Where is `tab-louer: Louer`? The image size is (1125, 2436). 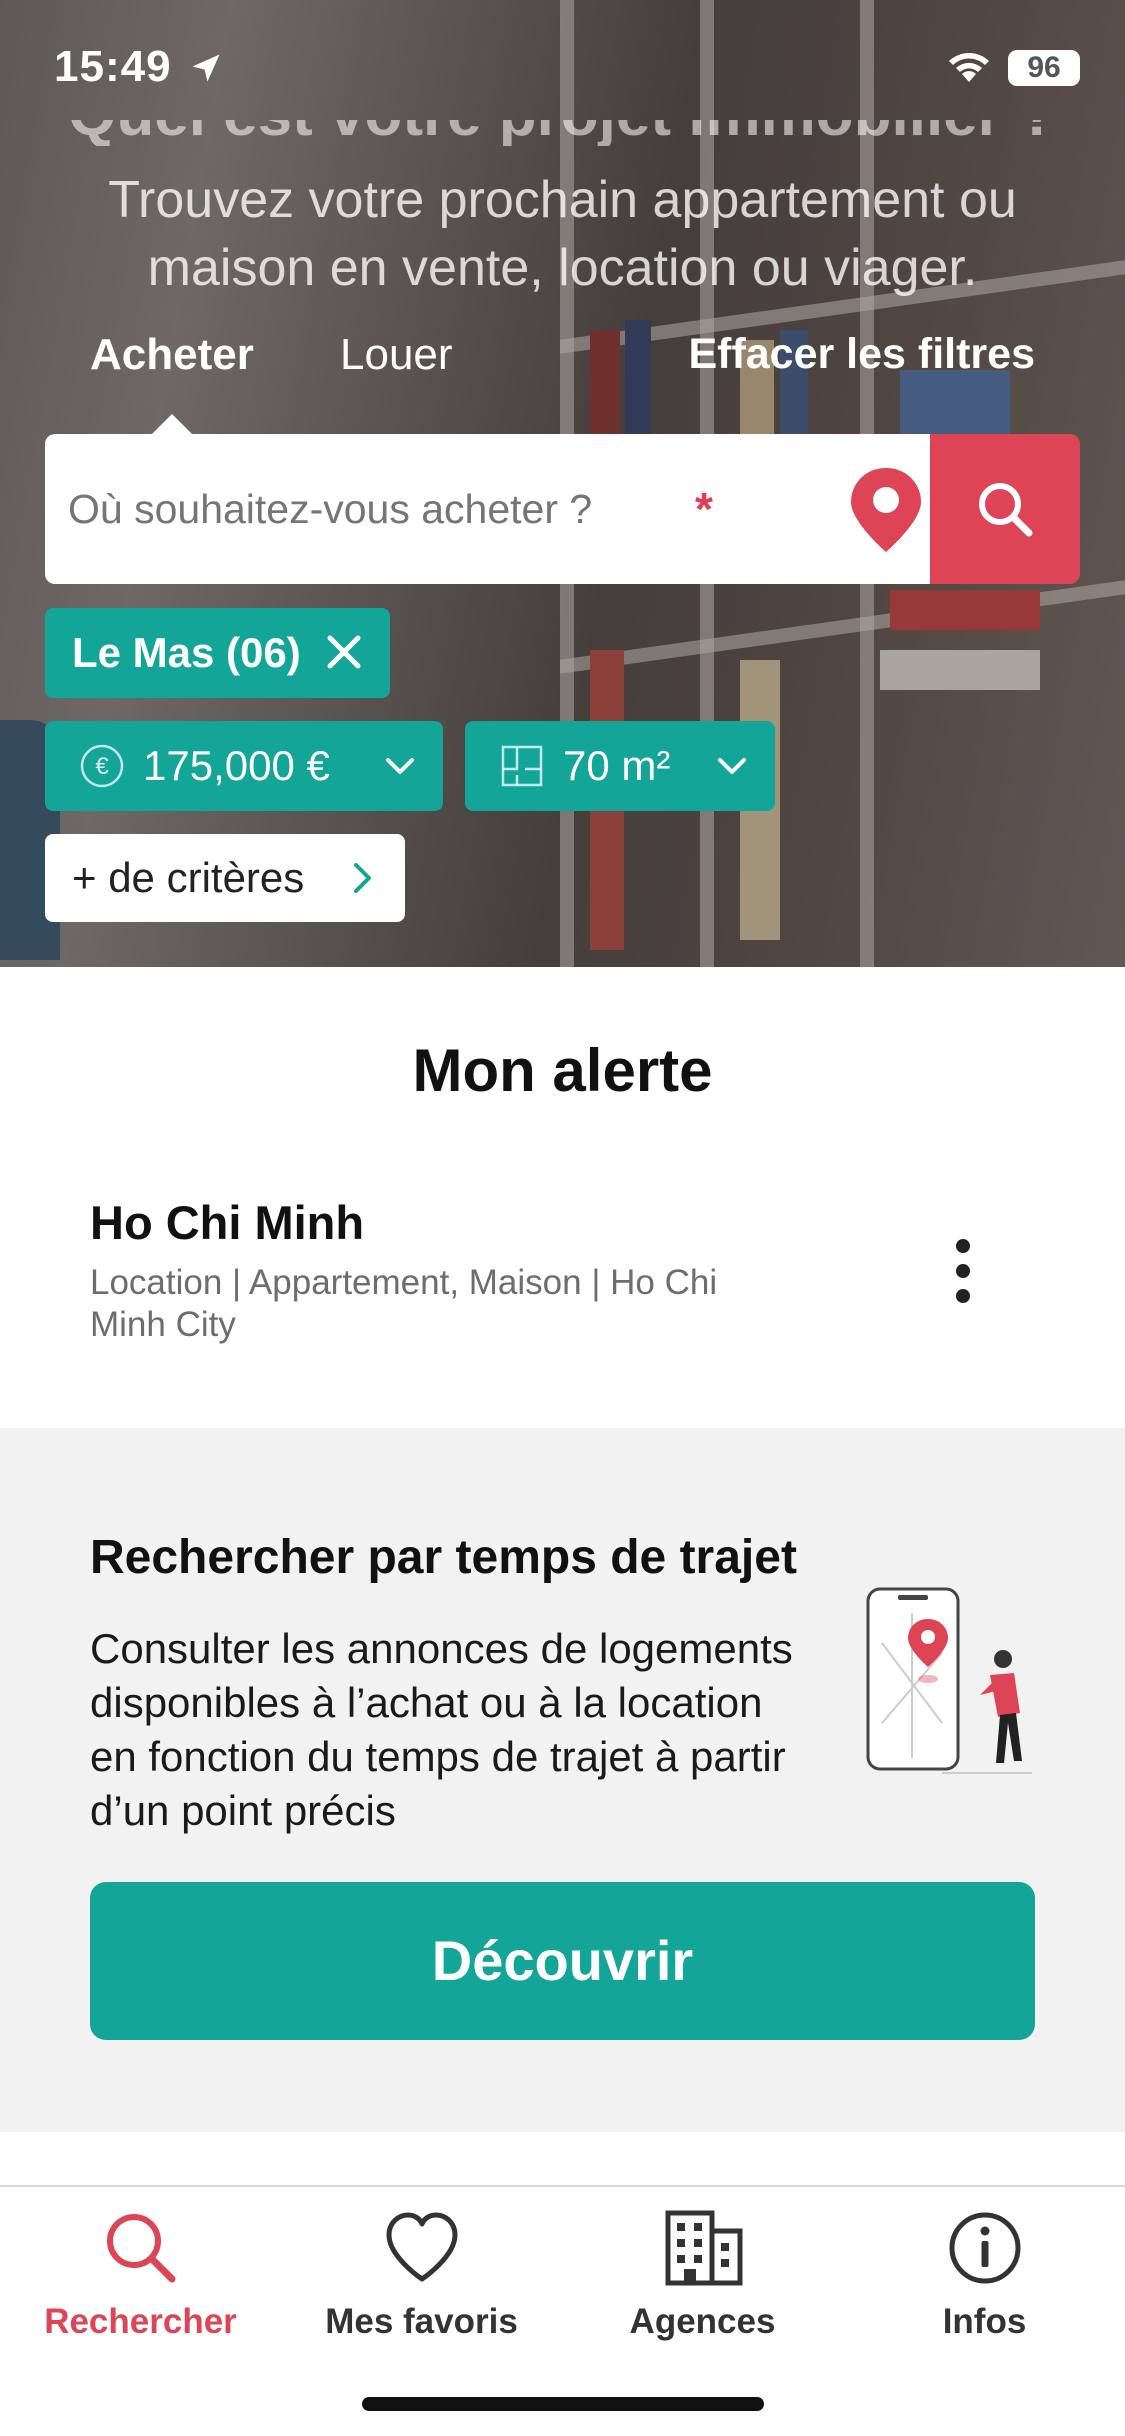
tab-louer: Louer is located at coordinates (396, 355).